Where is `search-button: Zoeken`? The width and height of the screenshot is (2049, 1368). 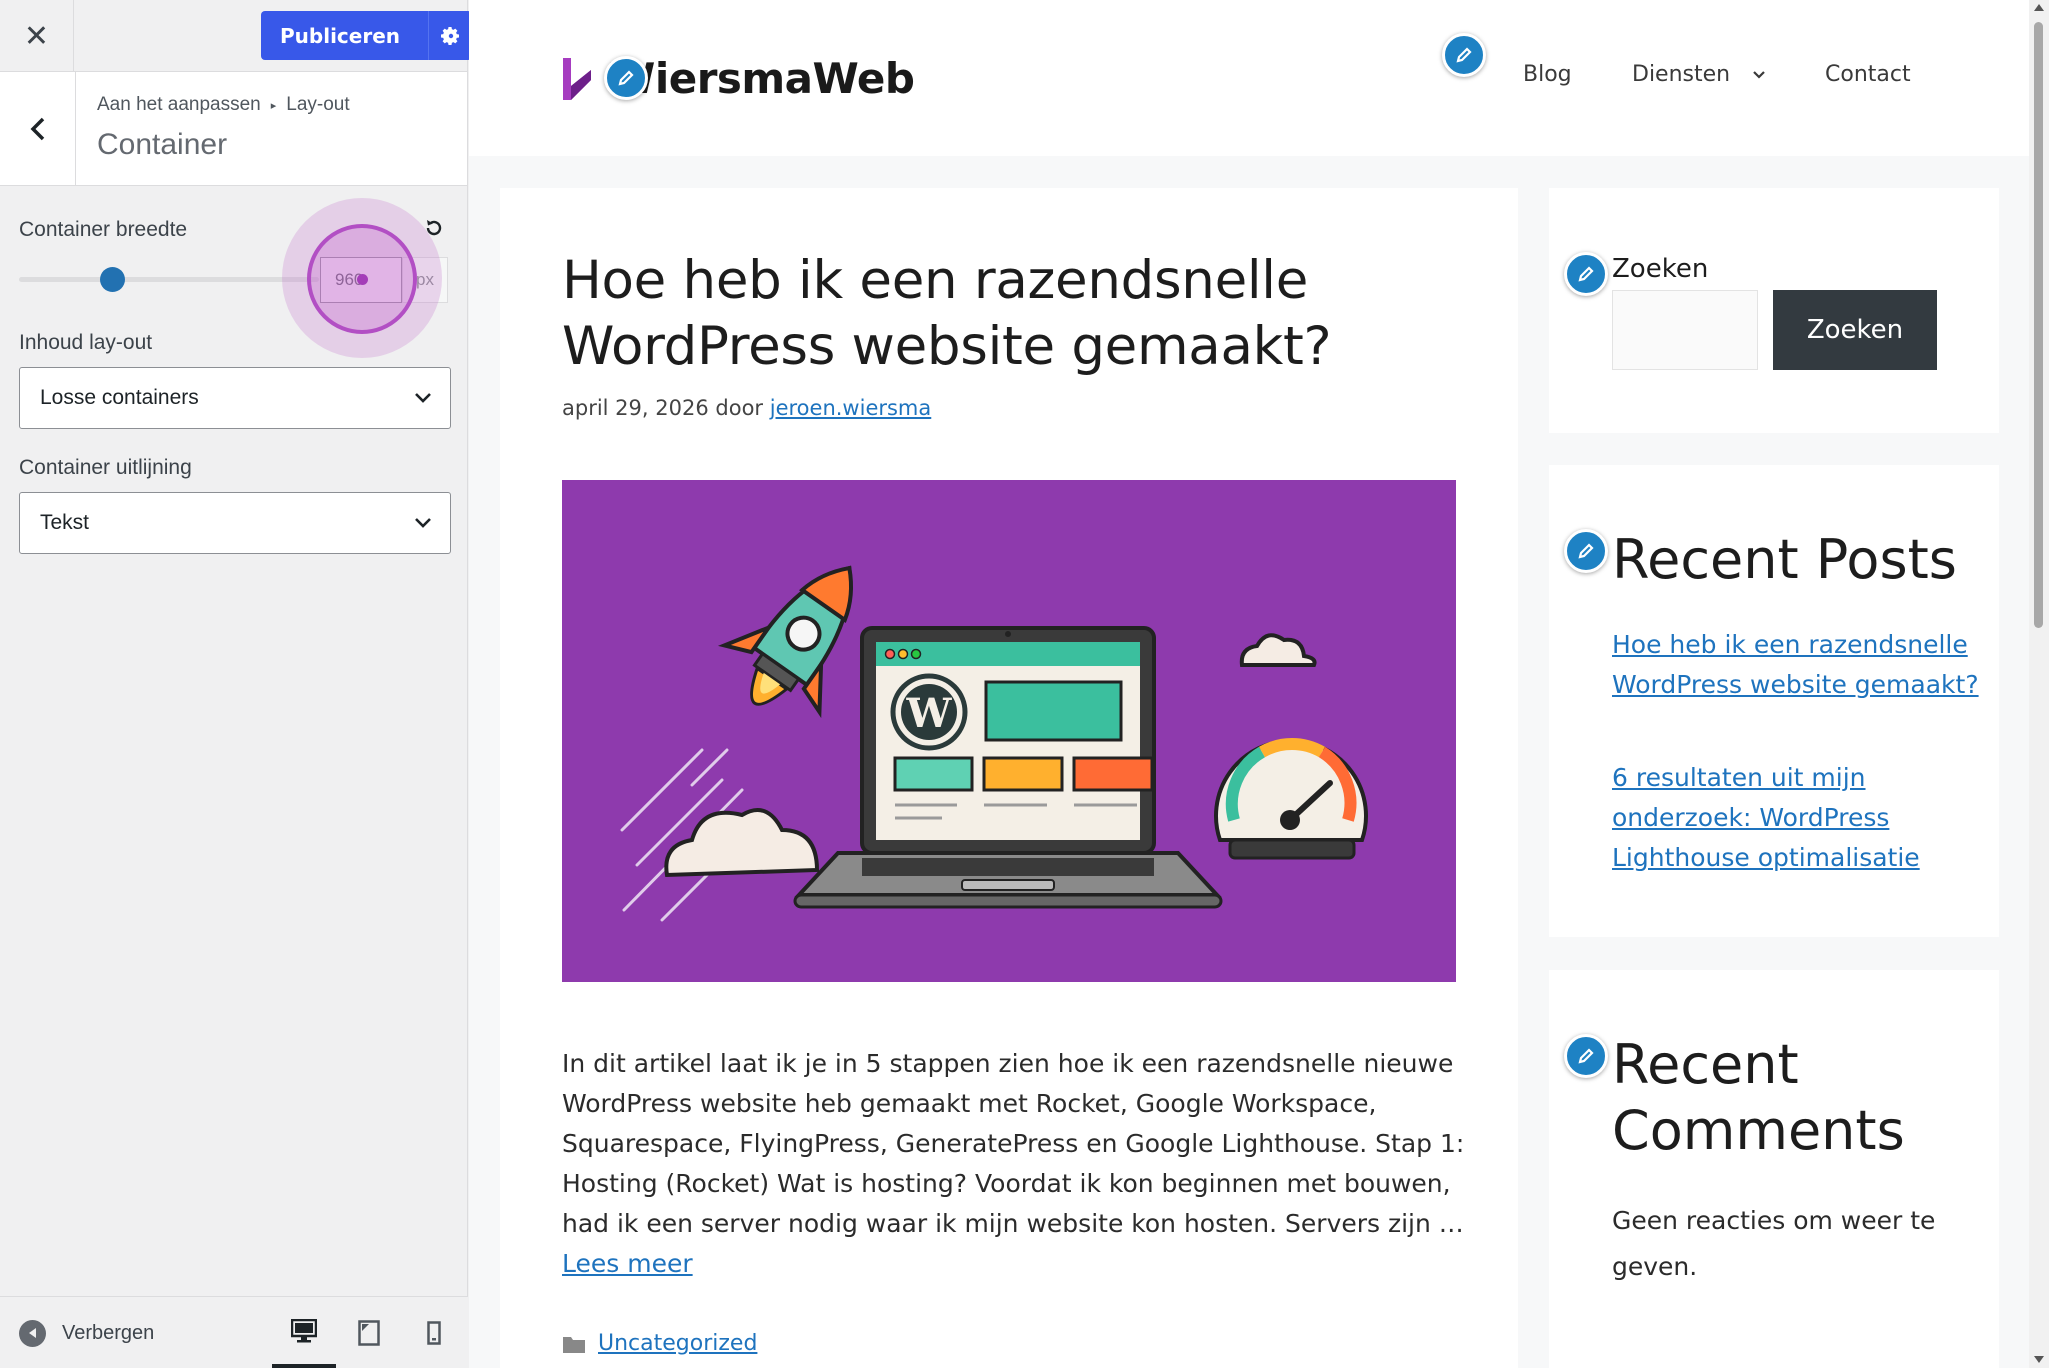 search-button: Zoeken is located at coordinates (1855, 330).